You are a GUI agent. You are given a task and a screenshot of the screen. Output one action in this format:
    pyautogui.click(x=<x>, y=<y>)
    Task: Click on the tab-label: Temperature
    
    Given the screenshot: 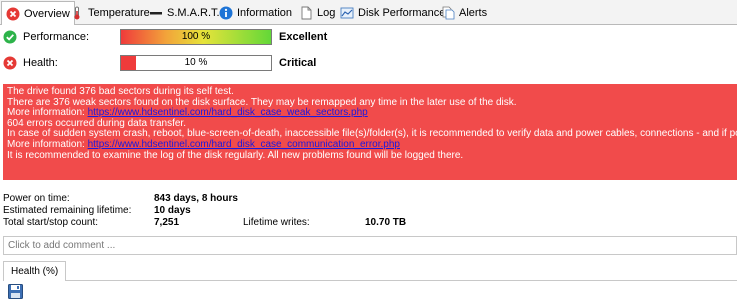 What is the action you would take?
    pyautogui.click(x=119, y=13)
    